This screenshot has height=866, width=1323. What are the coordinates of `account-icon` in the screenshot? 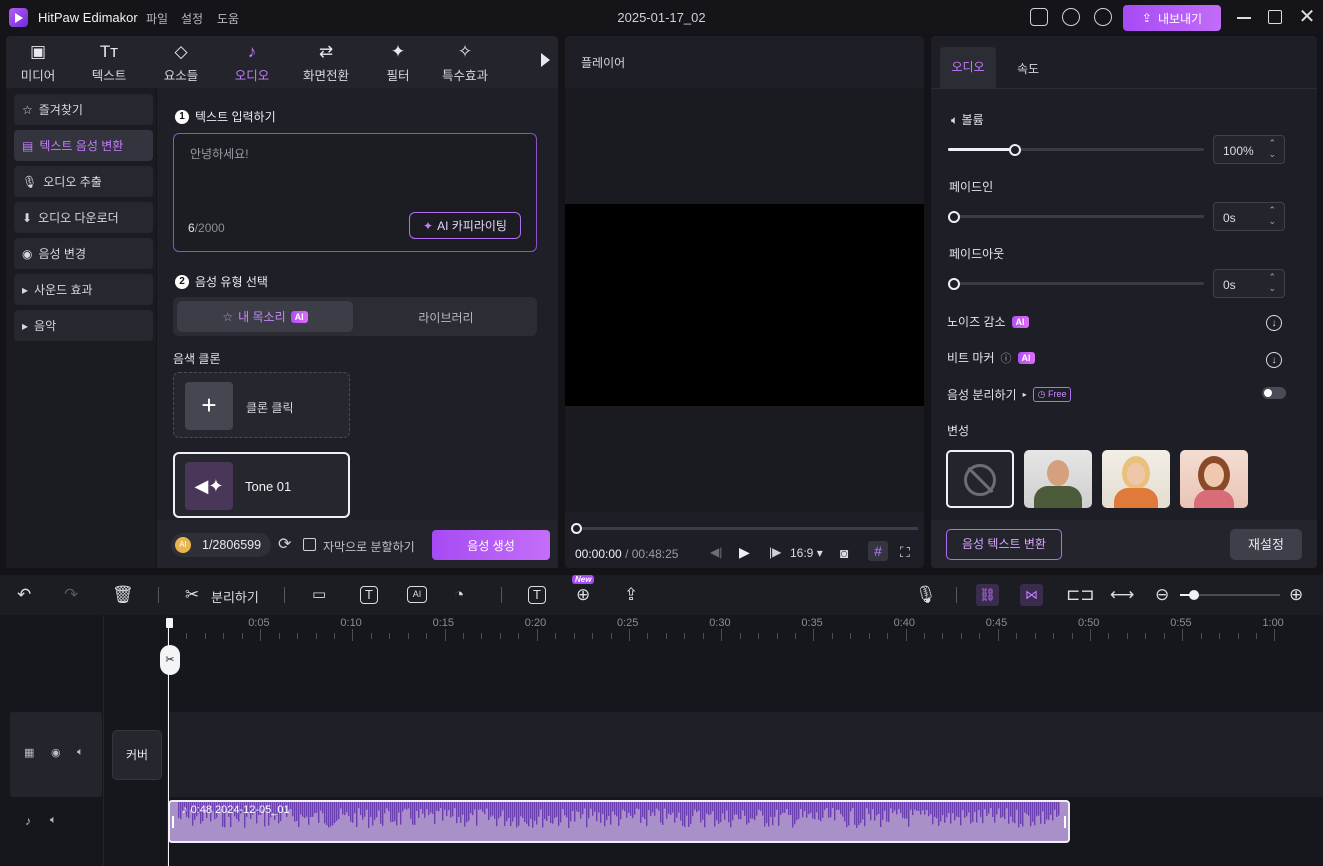 It's located at (1103, 17).